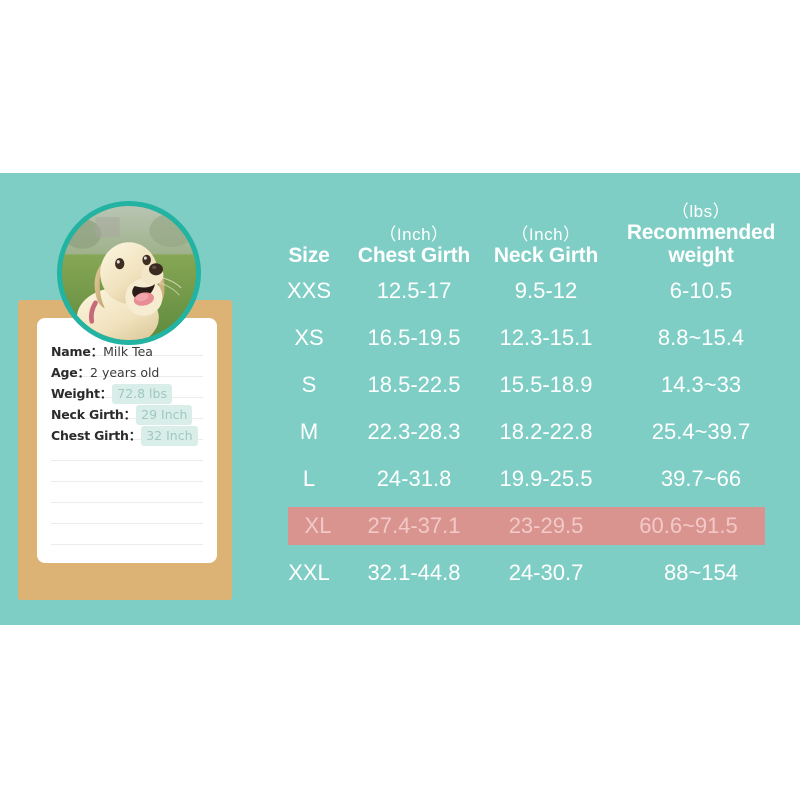 The height and width of the screenshot is (800, 800). What do you see at coordinates (142, 394) in the screenshot?
I see `pet-field-value: 72.8 lbs` at bounding box center [142, 394].